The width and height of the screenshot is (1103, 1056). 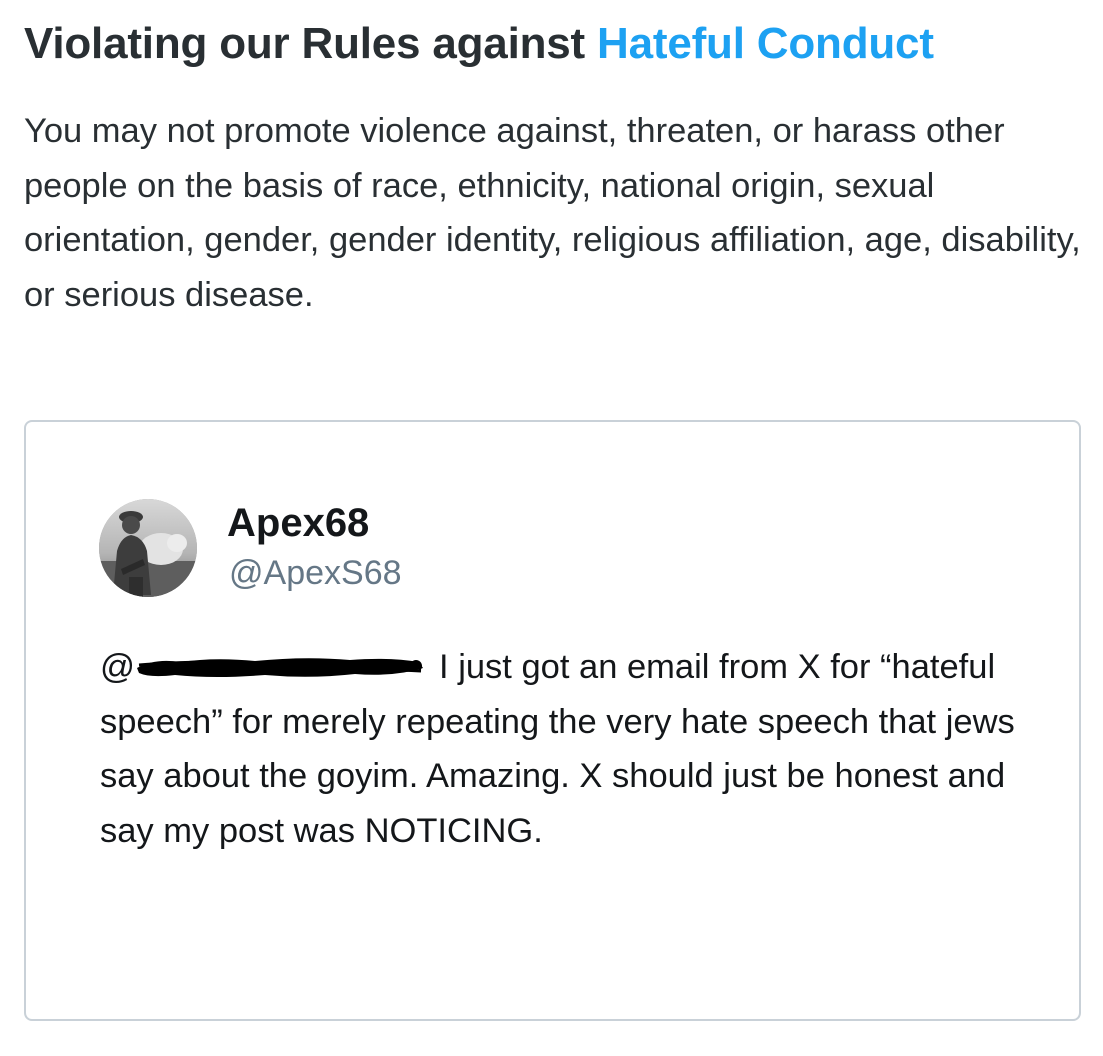 I want to click on avatar, so click(x=148, y=548).